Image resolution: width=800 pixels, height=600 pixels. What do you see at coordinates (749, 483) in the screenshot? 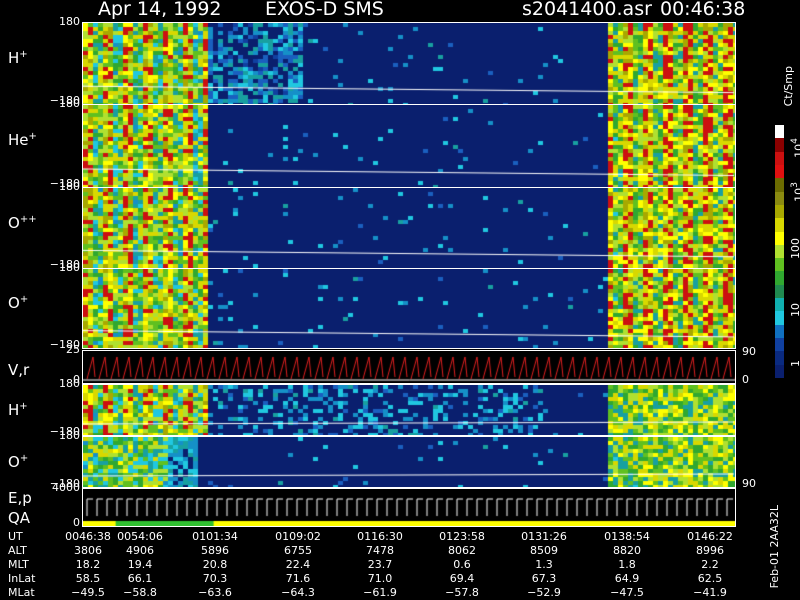
I see `panel-o2-right-bottom: 90` at bounding box center [749, 483].